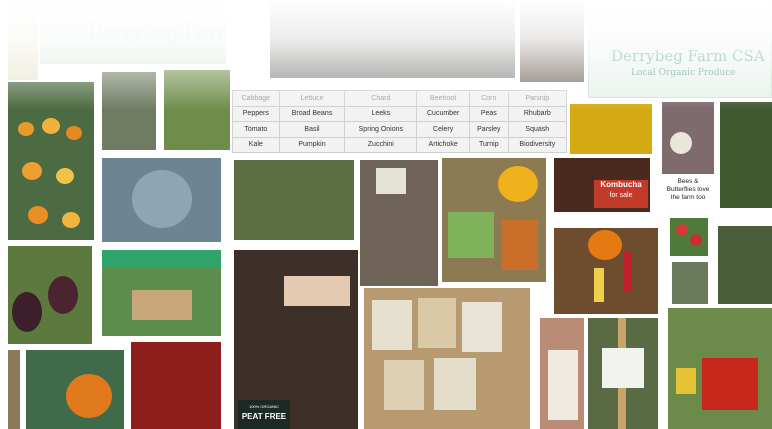  Describe the element at coordinates (399, 223) in the screenshot. I see `seed-packet-field-photo` at that location.